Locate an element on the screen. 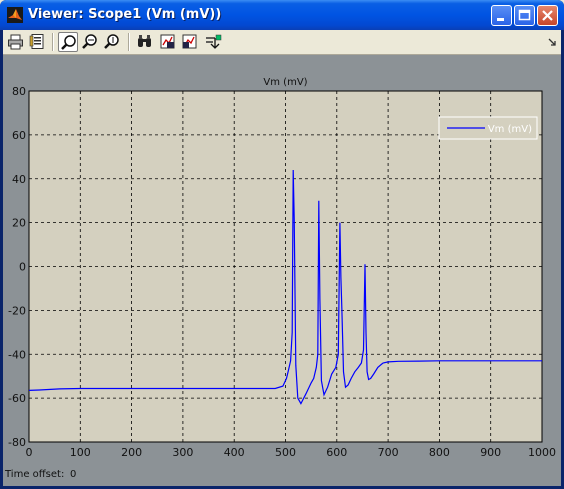  zoom-x-button is located at coordinates (90, 42).